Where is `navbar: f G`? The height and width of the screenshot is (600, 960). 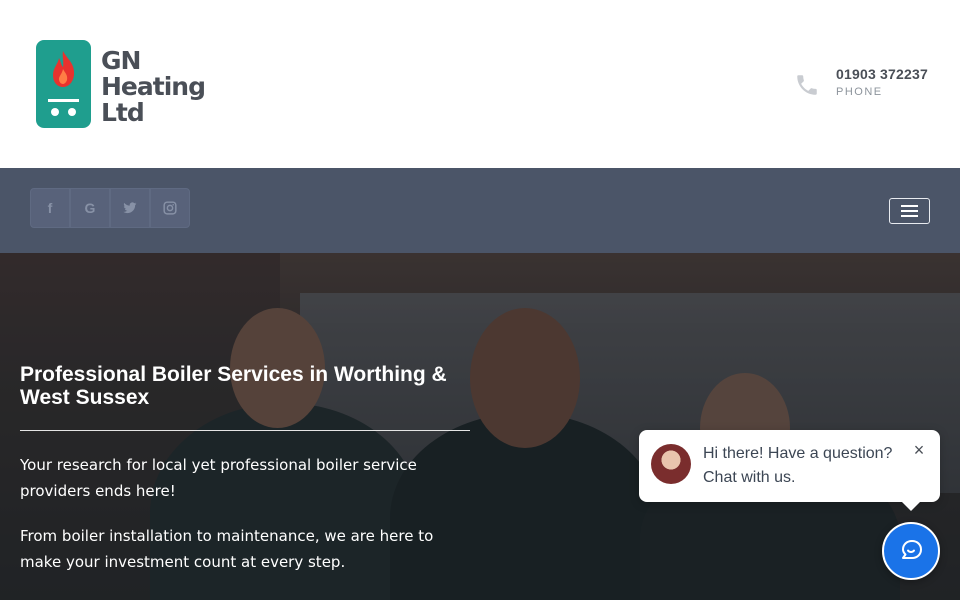
navbar: f G is located at coordinates (480, 210).